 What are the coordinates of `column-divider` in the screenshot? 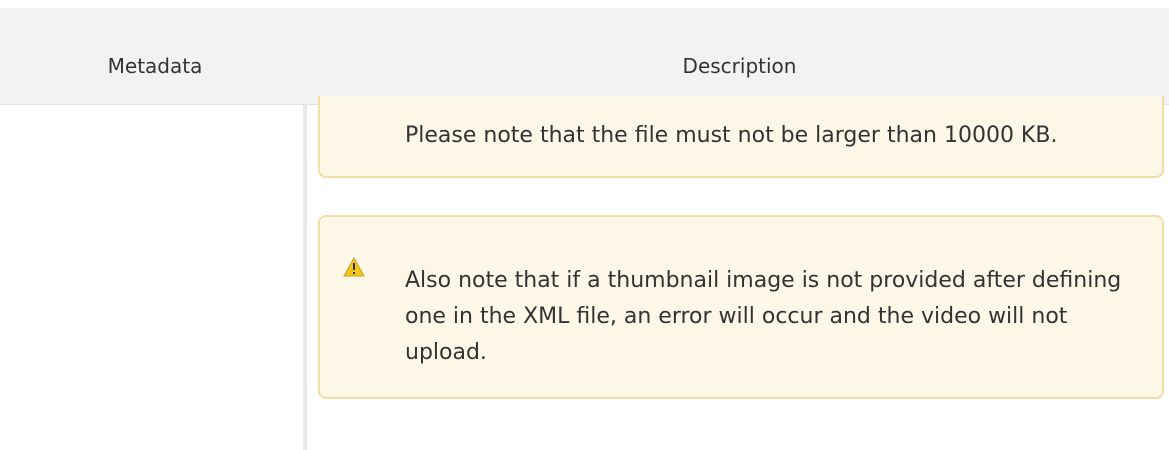 It's located at (305, 277).